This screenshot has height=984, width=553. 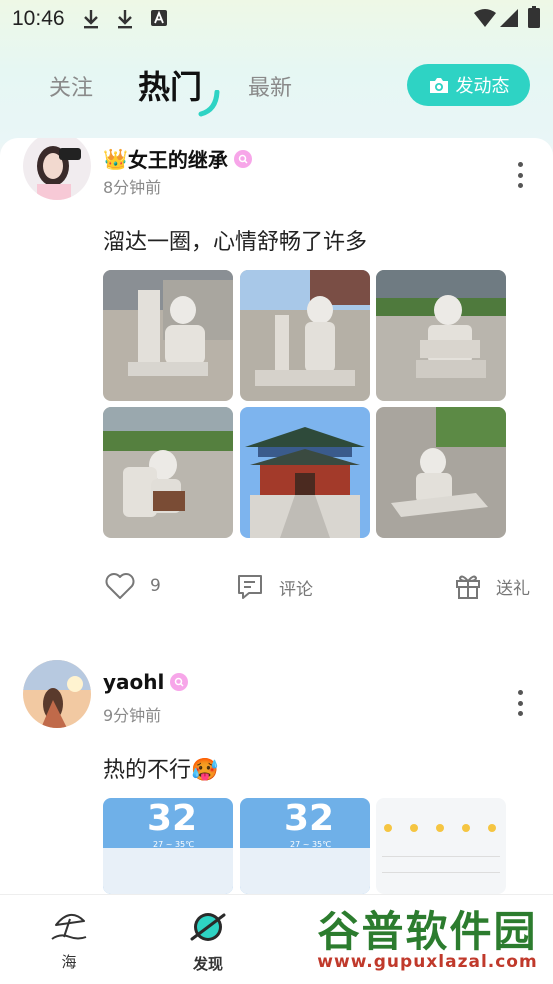 I want to click on nav-item-sea: 海, so click(x=69, y=940).